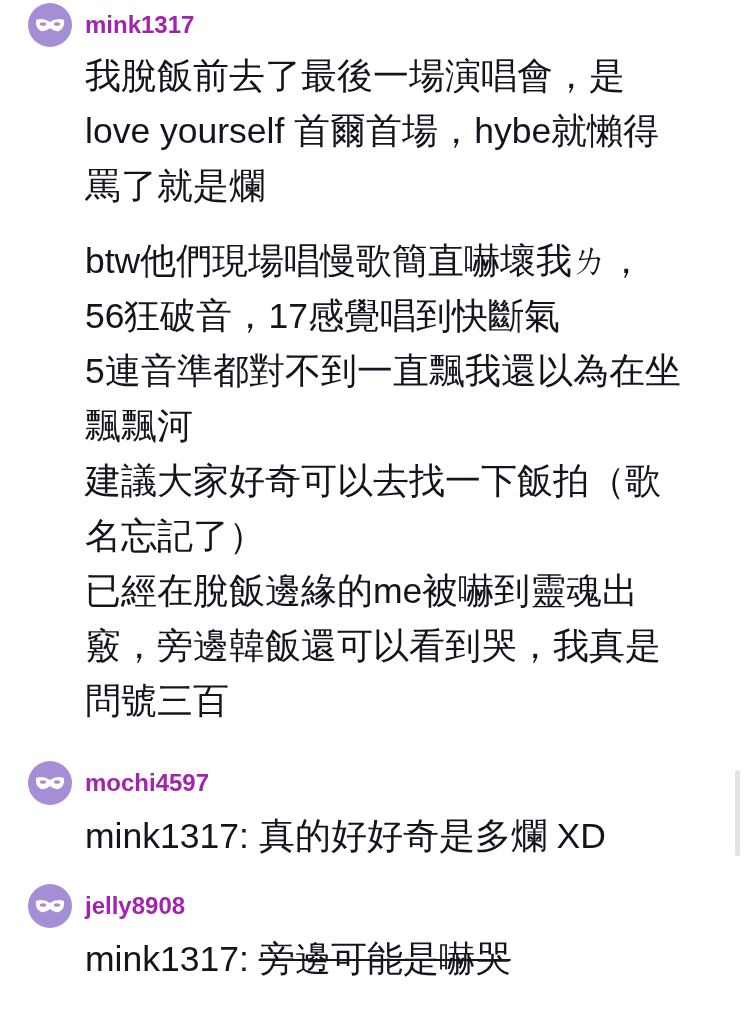 The height and width of the screenshot is (1024, 746). Describe the element at coordinates (147, 783) in the screenshot. I see `username: mochi4597` at that location.